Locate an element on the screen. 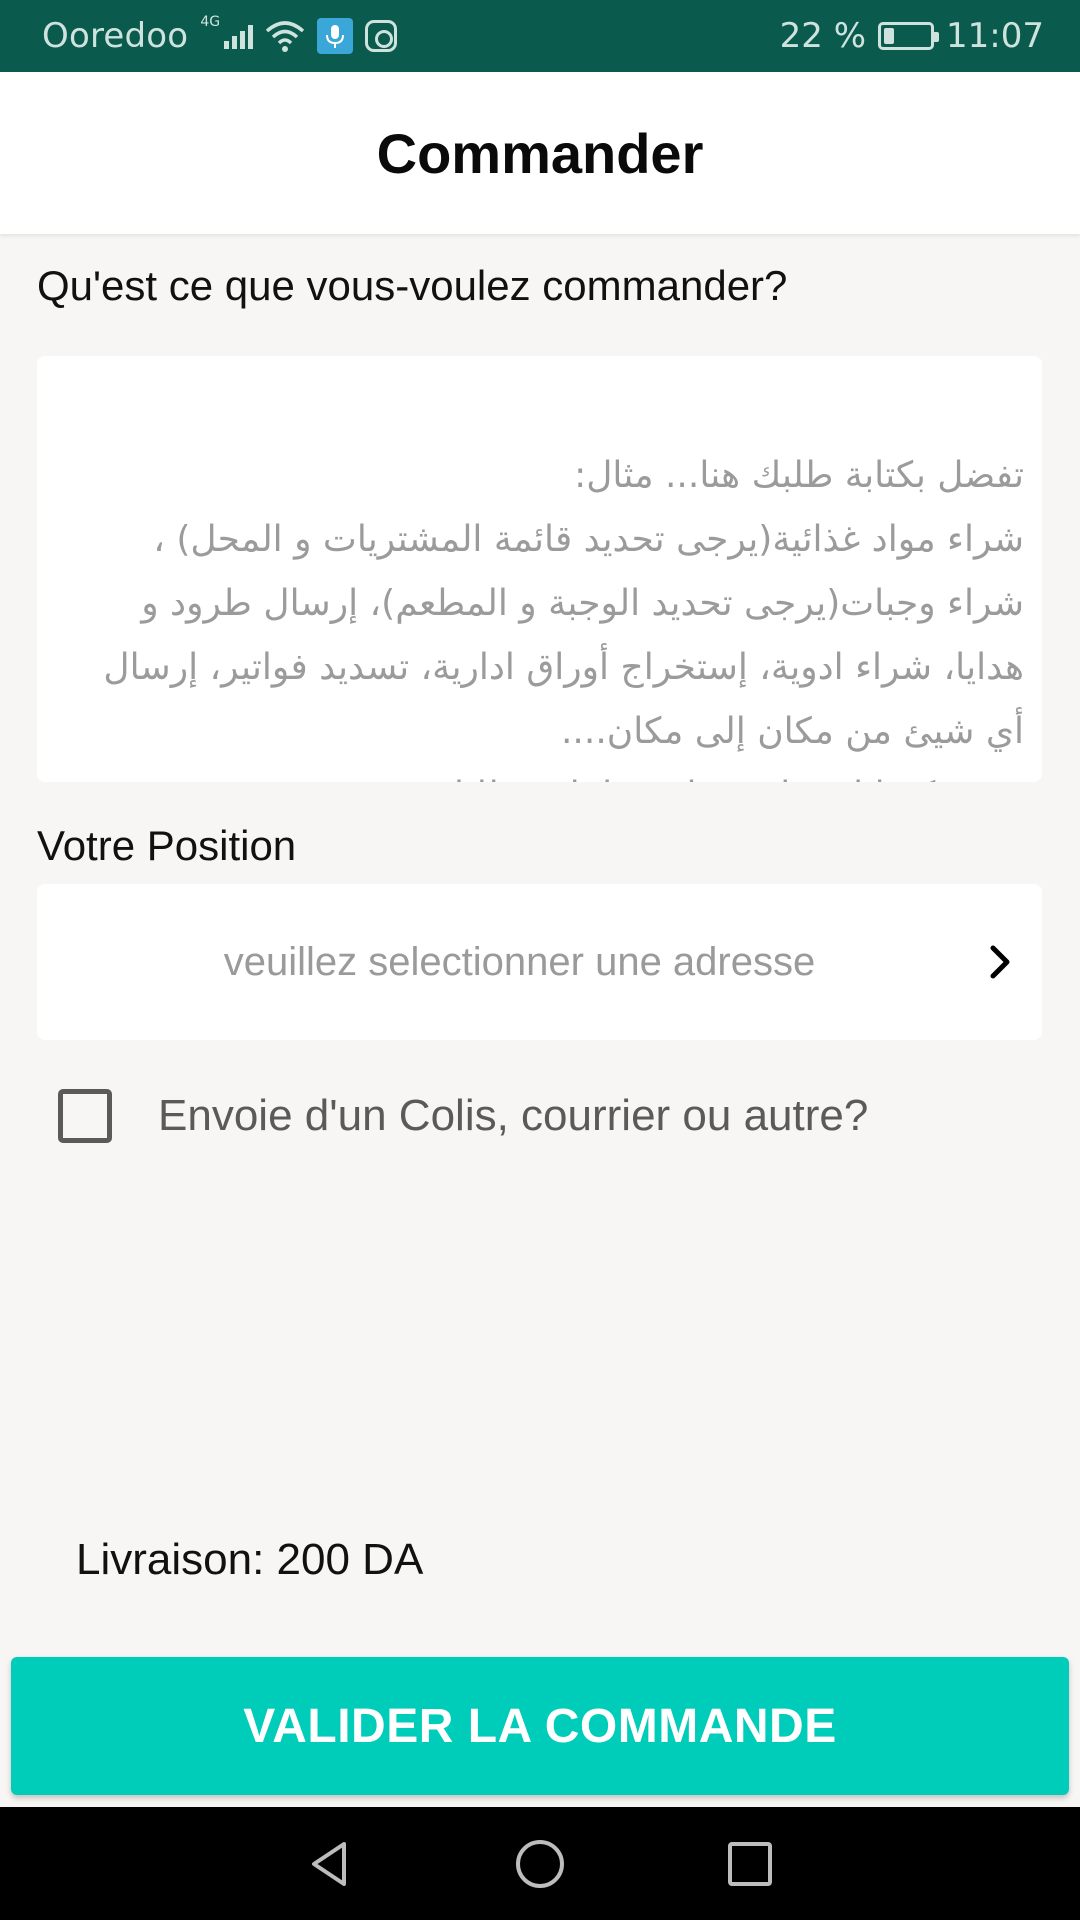 The image size is (1080, 1920). status-left: Ooredoo 4G is located at coordinates (220, 35).